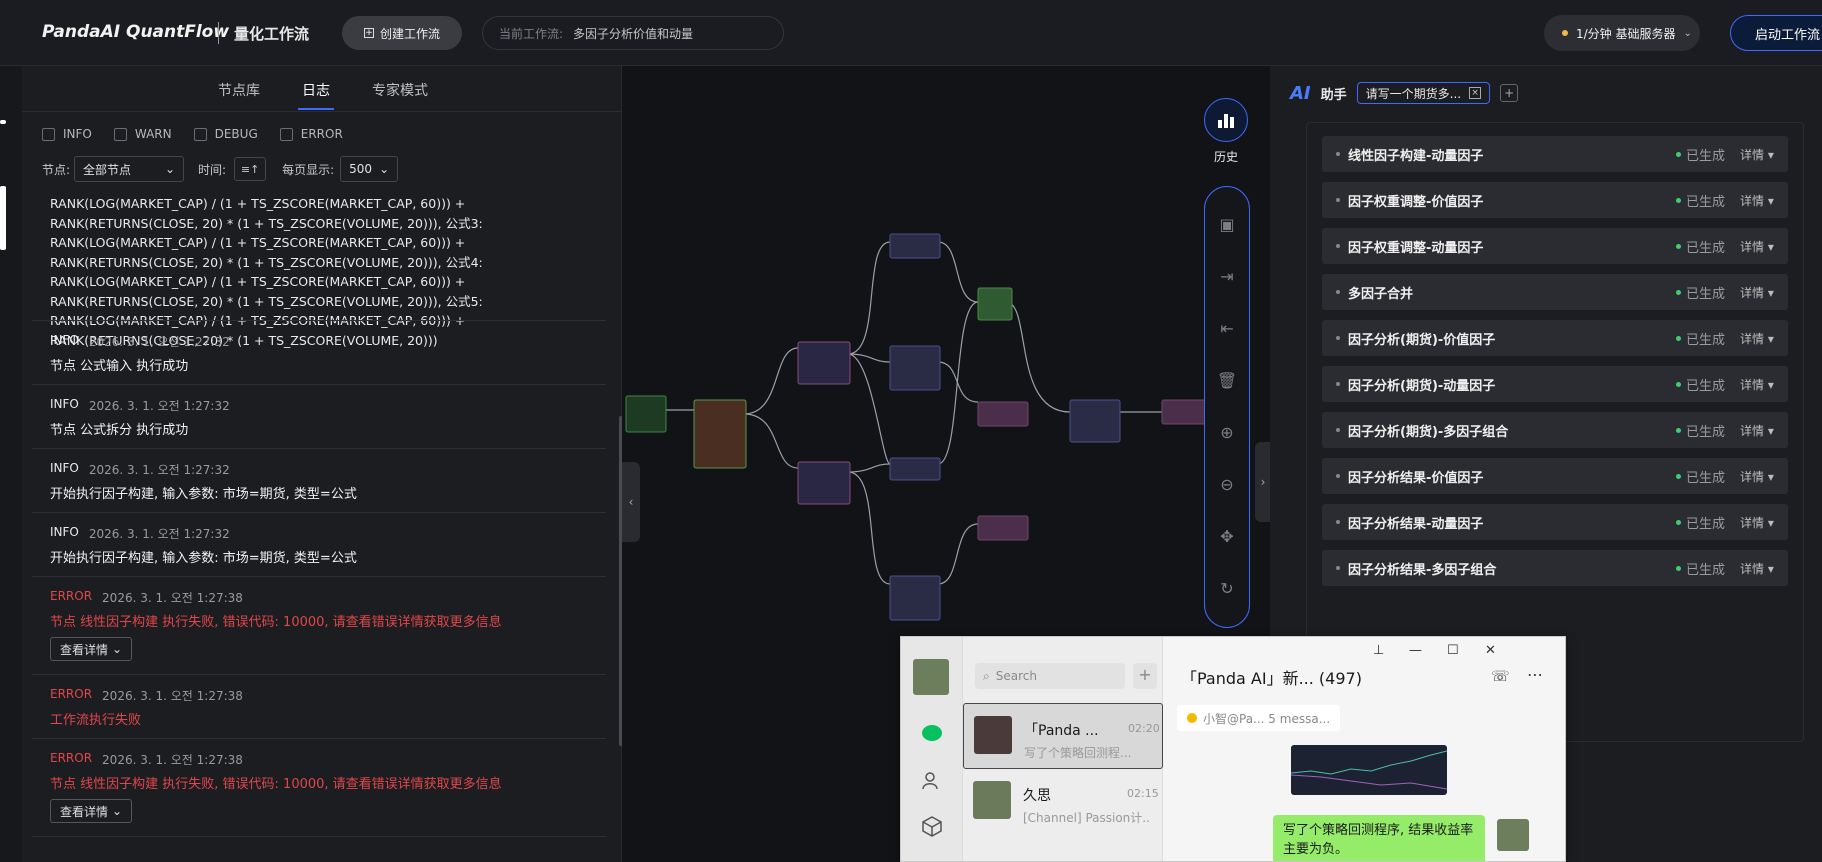 This screenshot has width=1822, height=862. Describe the element at coordinates (1776, 33) in the screenshot. I see `launch-workflow-button: 启动工作流` at that location.